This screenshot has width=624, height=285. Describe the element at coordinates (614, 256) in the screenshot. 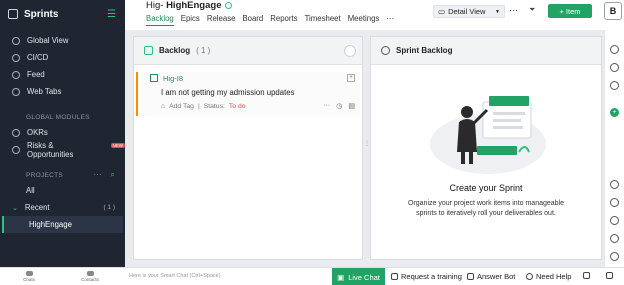

I see `apps-icon` at that location.